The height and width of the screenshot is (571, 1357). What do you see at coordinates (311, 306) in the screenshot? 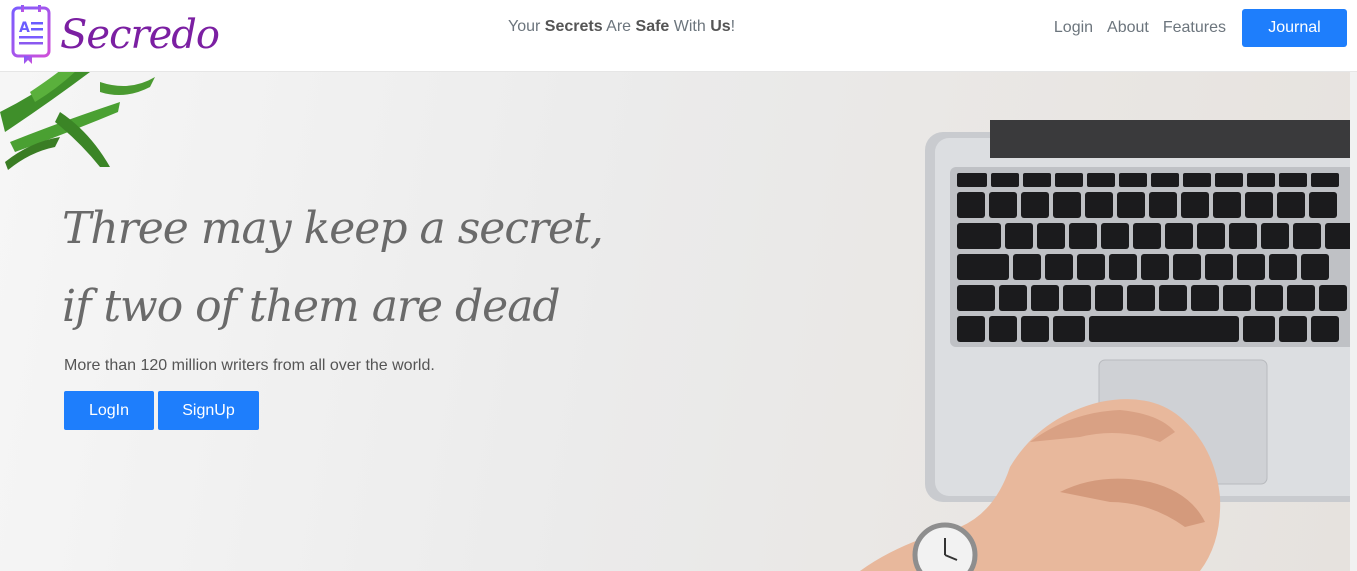
I see `quote-line-2: if two of them are dead` at bounding box center [311, 306].